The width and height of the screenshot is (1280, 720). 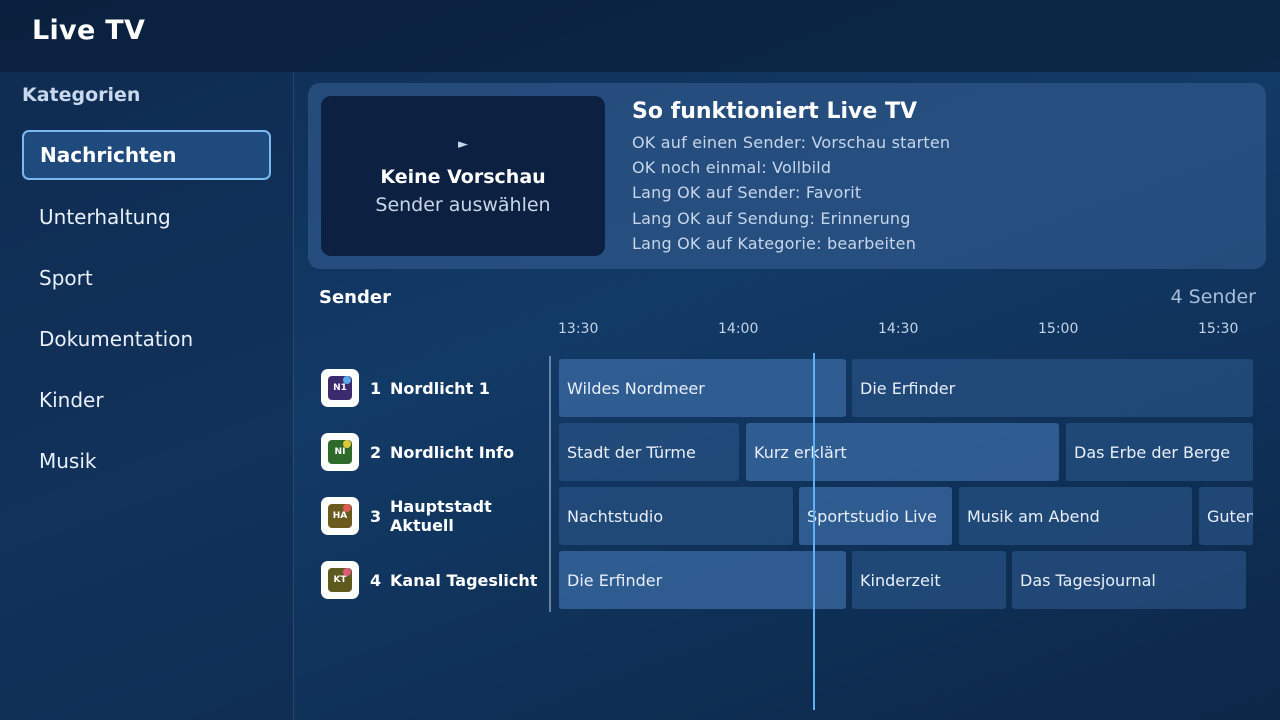 I want to click on program-title: Nachtstudio, so click(x=615, y=516).